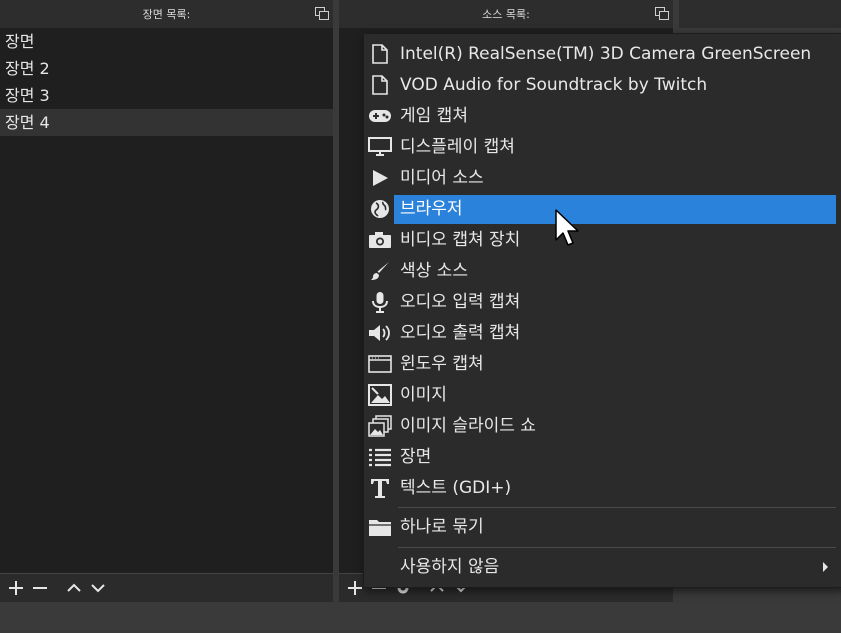 The image size is (841, 633). What do you see at coordinates (166, 68) in the screenshot?
I see `scene-item: 장면 2` at bounding box center [166, 68].